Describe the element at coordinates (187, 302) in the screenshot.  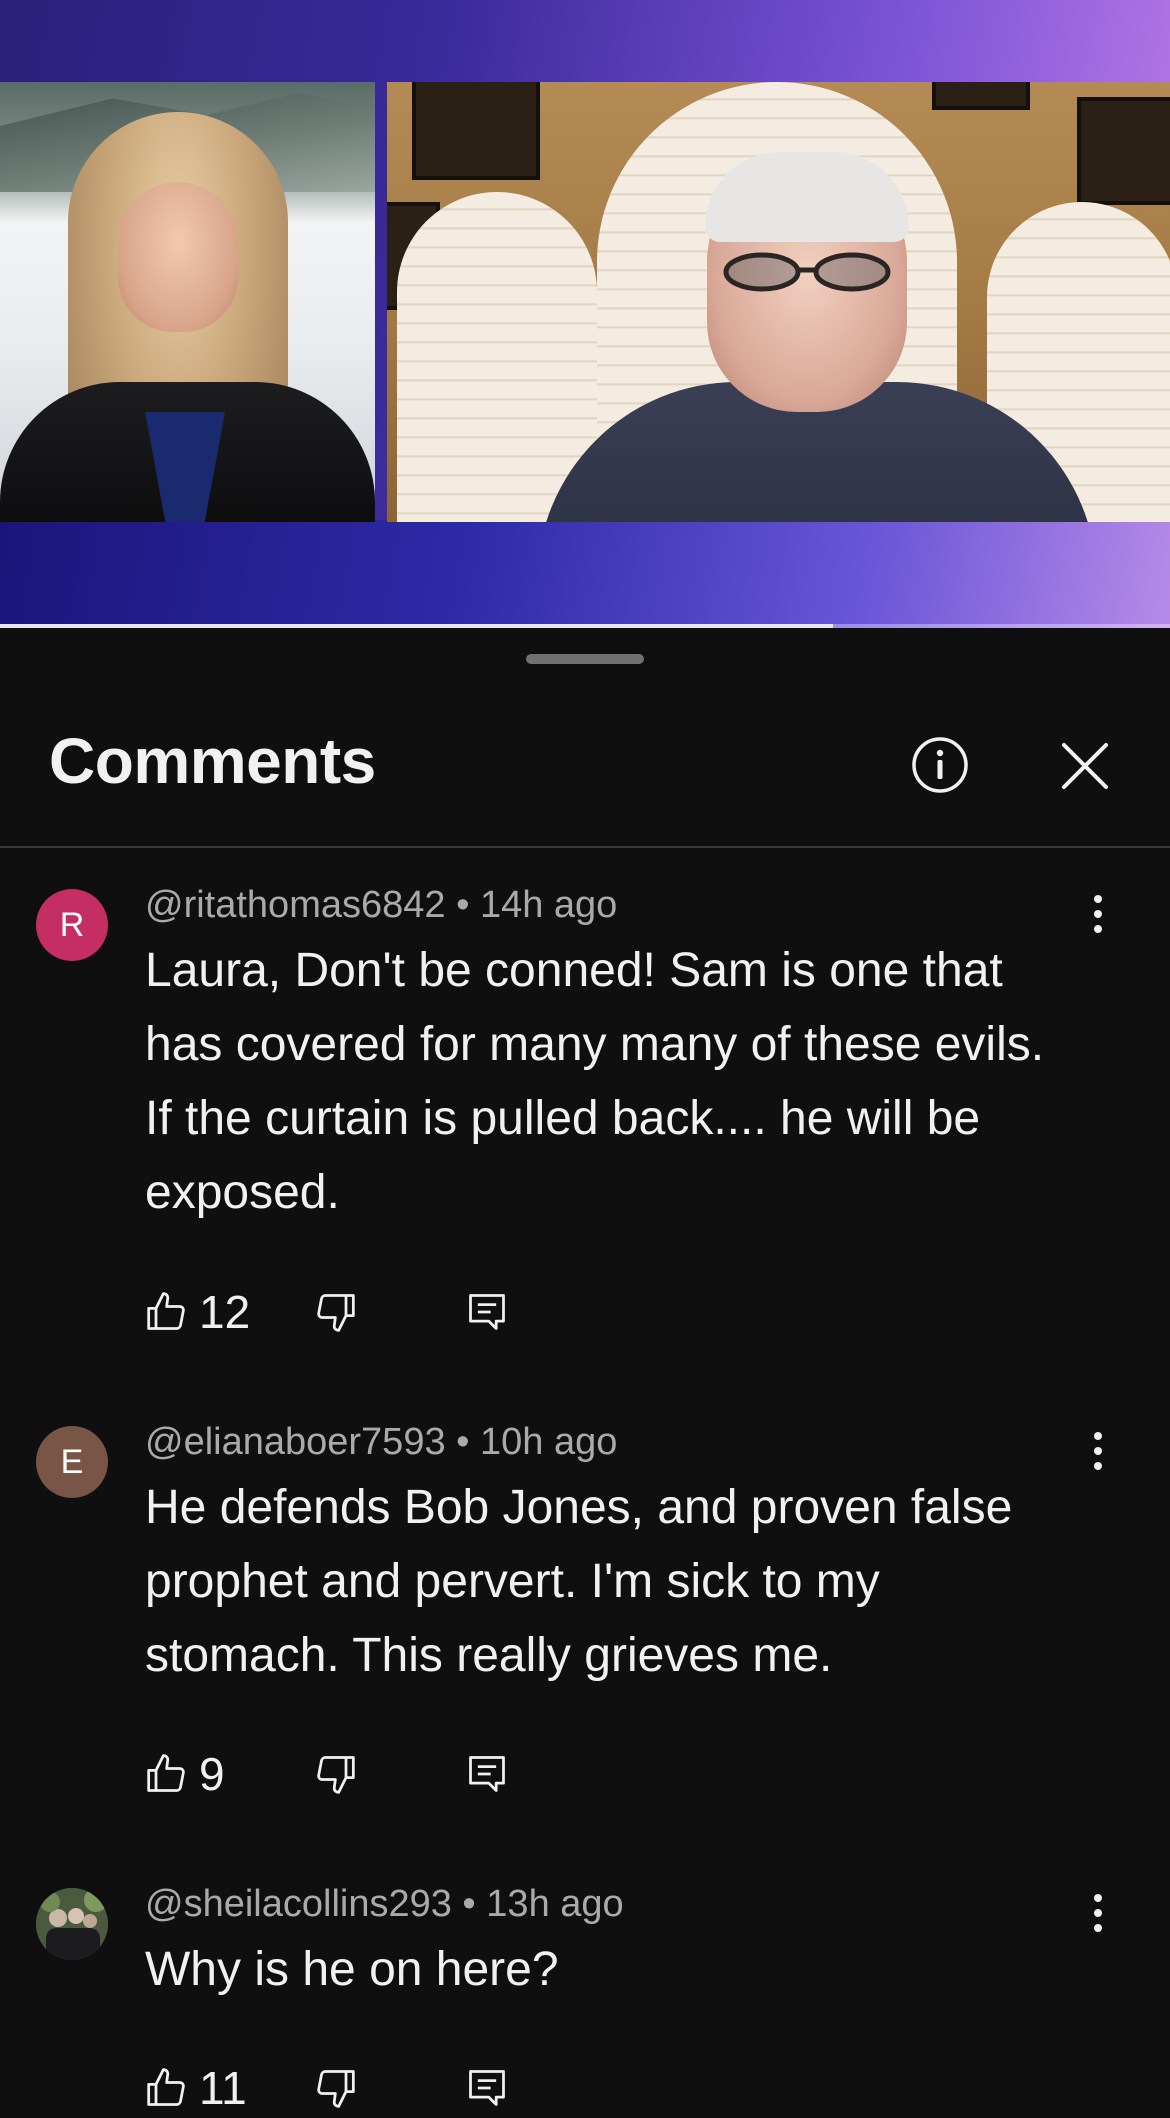
I see `video-feed-host` at that location.